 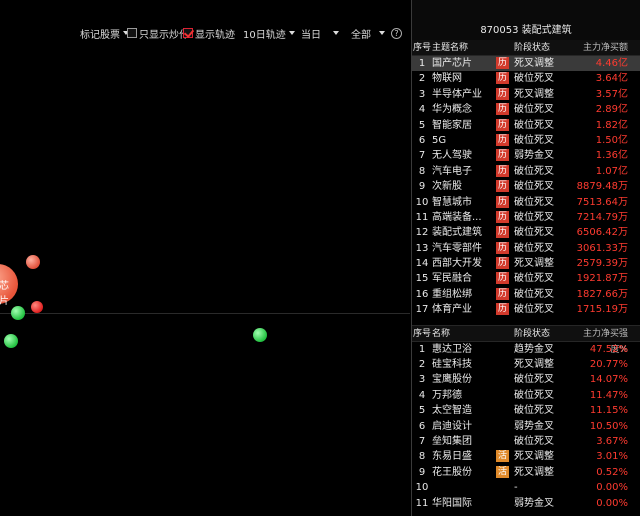 I want to click on row-value: 3.57亿, so click(x=611, y=94).